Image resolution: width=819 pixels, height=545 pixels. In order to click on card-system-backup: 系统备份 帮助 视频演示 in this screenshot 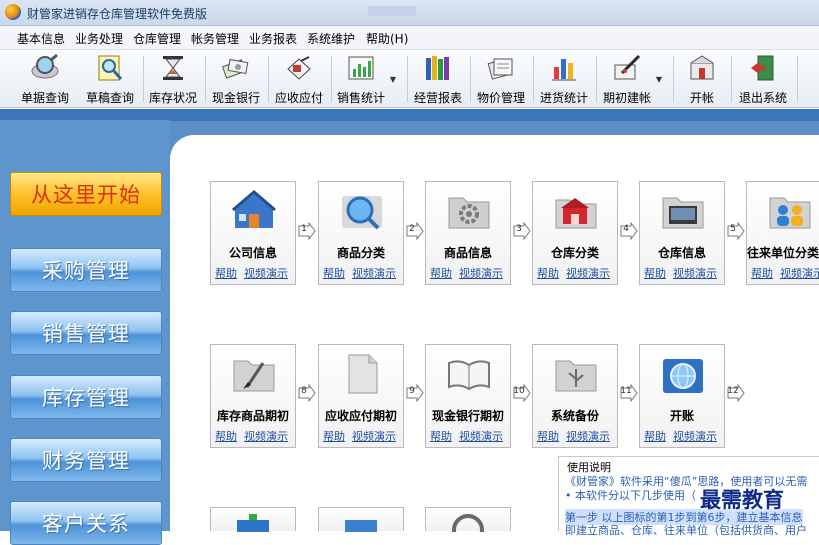, I will do `click(575, 396)`.